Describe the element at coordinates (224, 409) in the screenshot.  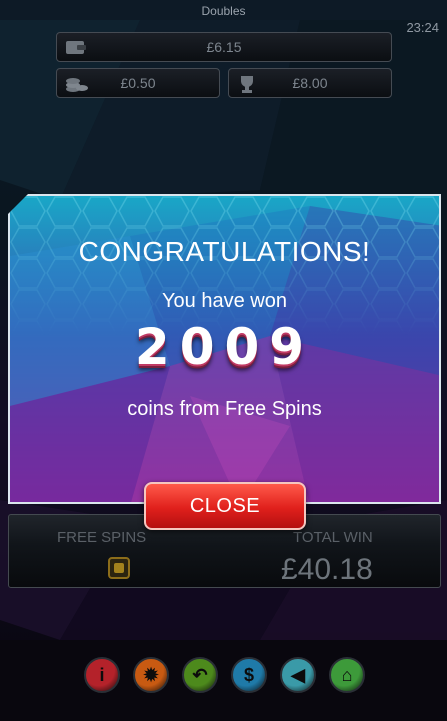
I see `dialog-line-2: coins from Free Spins` at that location.